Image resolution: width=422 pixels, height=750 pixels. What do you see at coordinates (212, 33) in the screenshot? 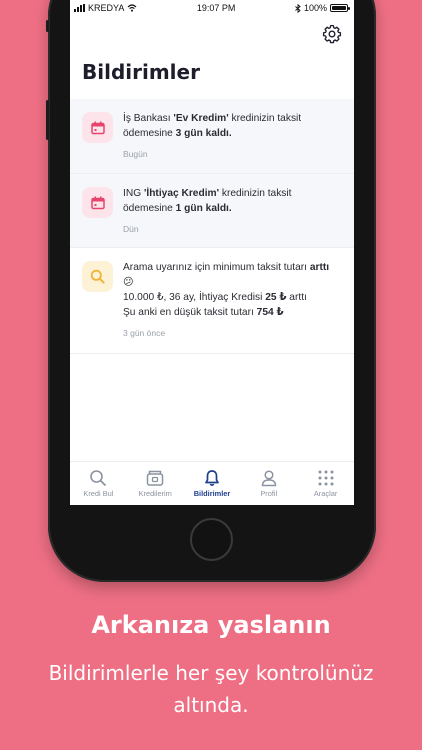
I see `top-bar` at bounding box center [212, 33].